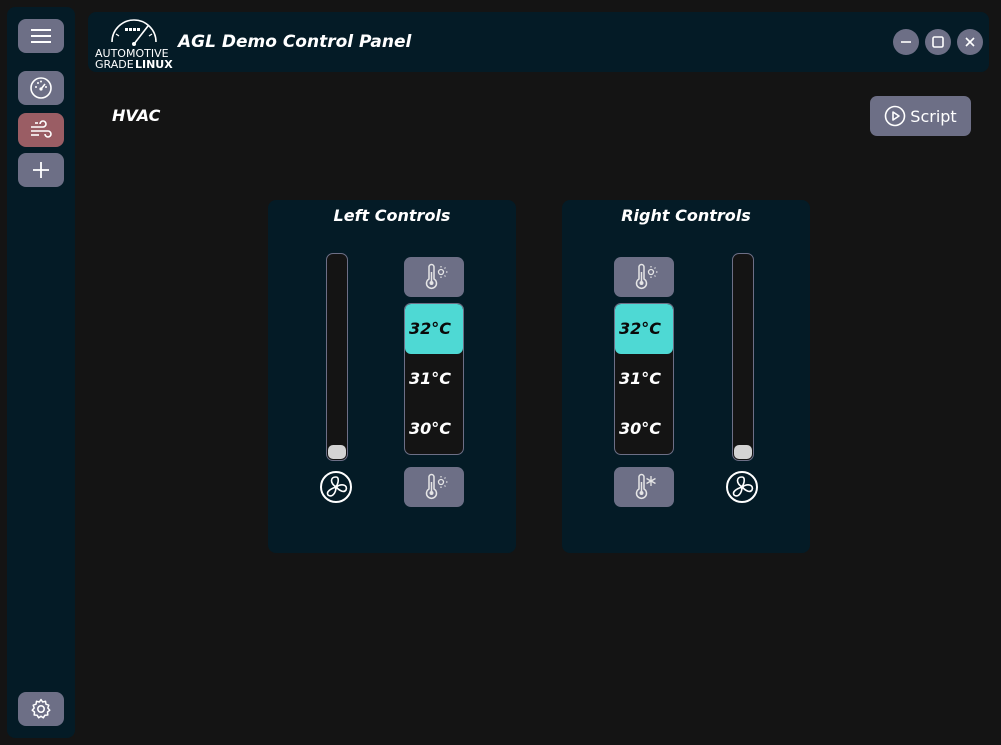 This screenshot has height=745, width=1001. I want to click on page-title: HVAC, so click(136, 115).